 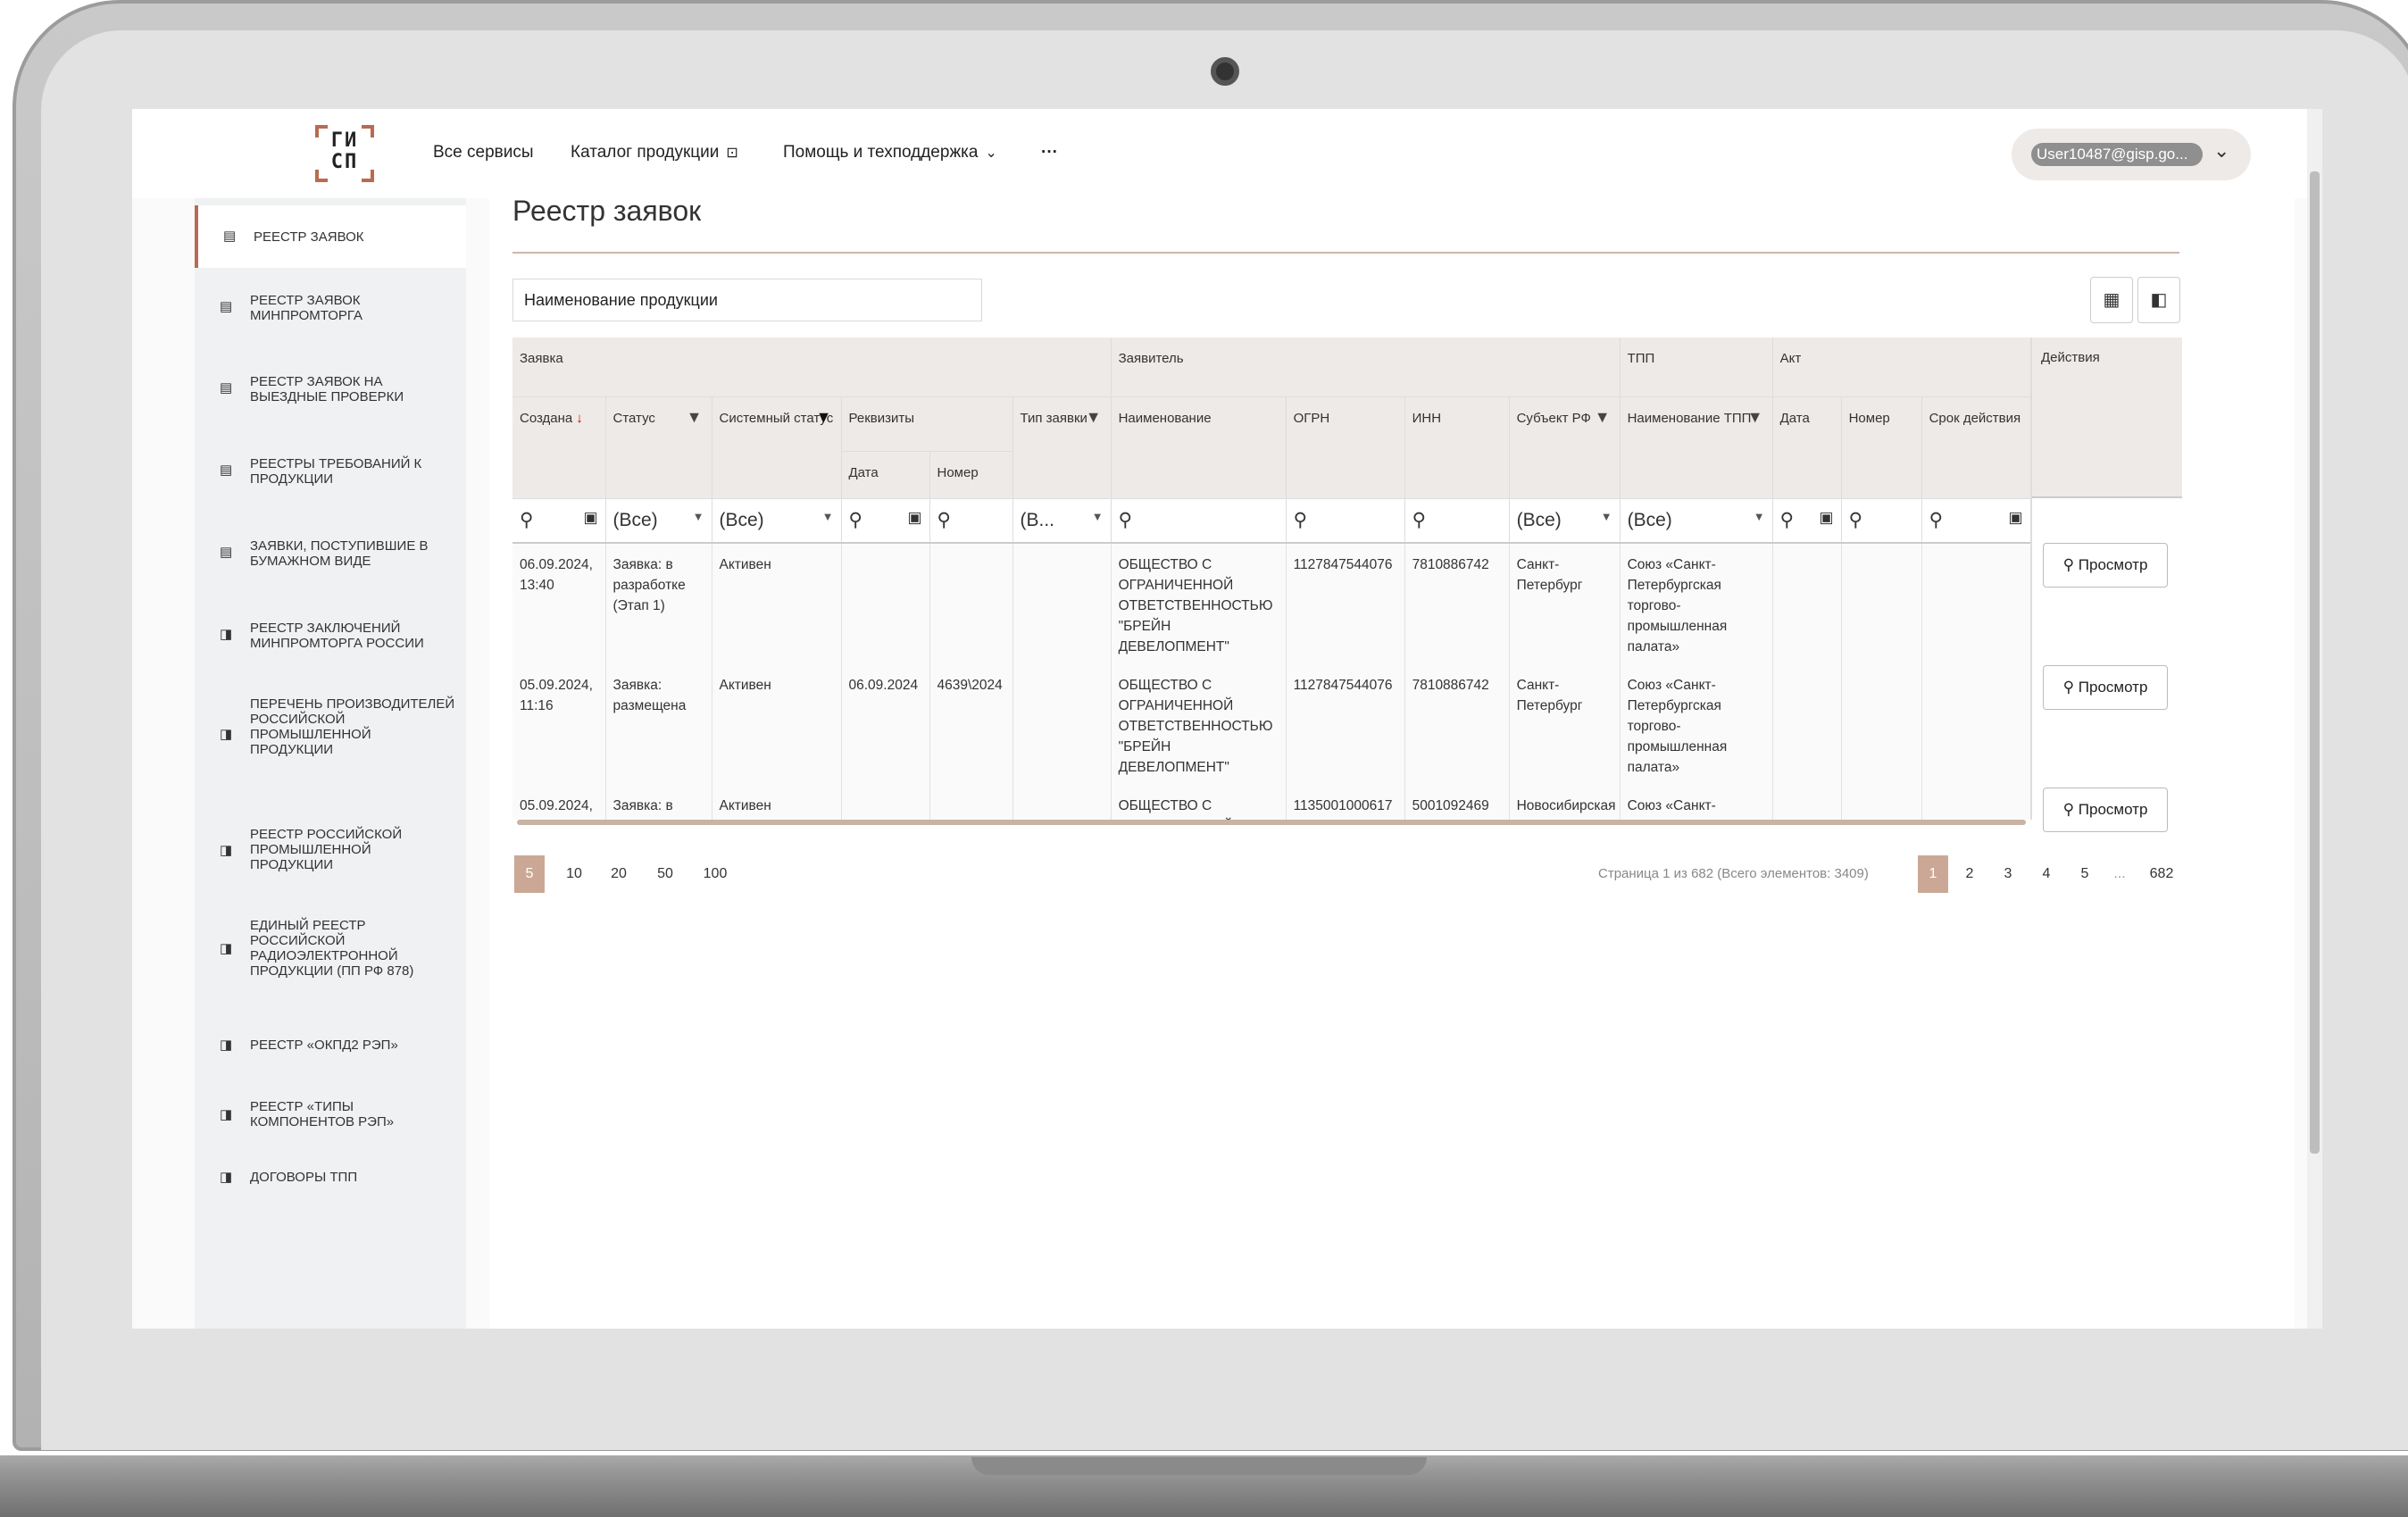 What do you see at coordinates (1976, 521) in the screenshot?
I see `filter-act-term: ⚲ ▣` at bounding box center [1976, 521].